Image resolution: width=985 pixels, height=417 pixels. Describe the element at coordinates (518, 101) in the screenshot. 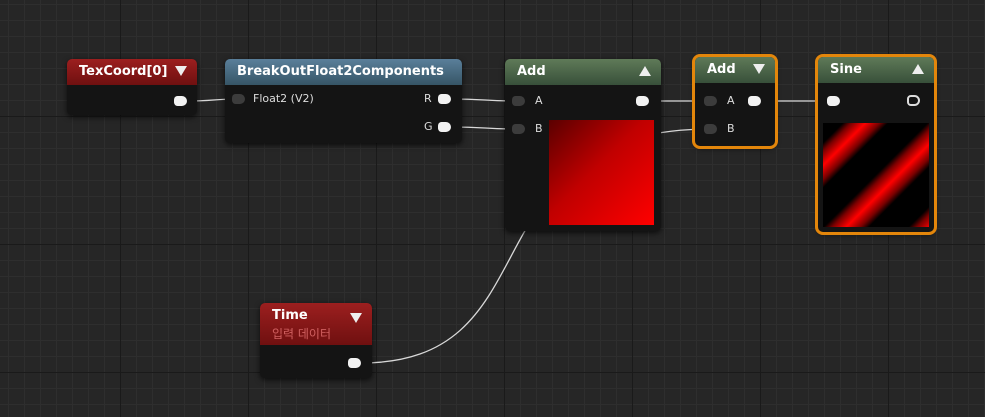

I see `add-1-input-a-pin-icon` at that location.